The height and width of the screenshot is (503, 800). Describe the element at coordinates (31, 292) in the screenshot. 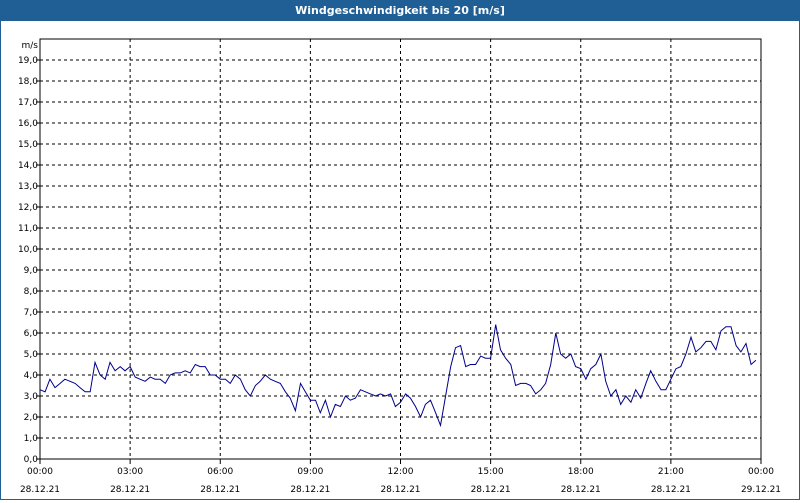

I see `y-tick-label: 8,0` at that location.